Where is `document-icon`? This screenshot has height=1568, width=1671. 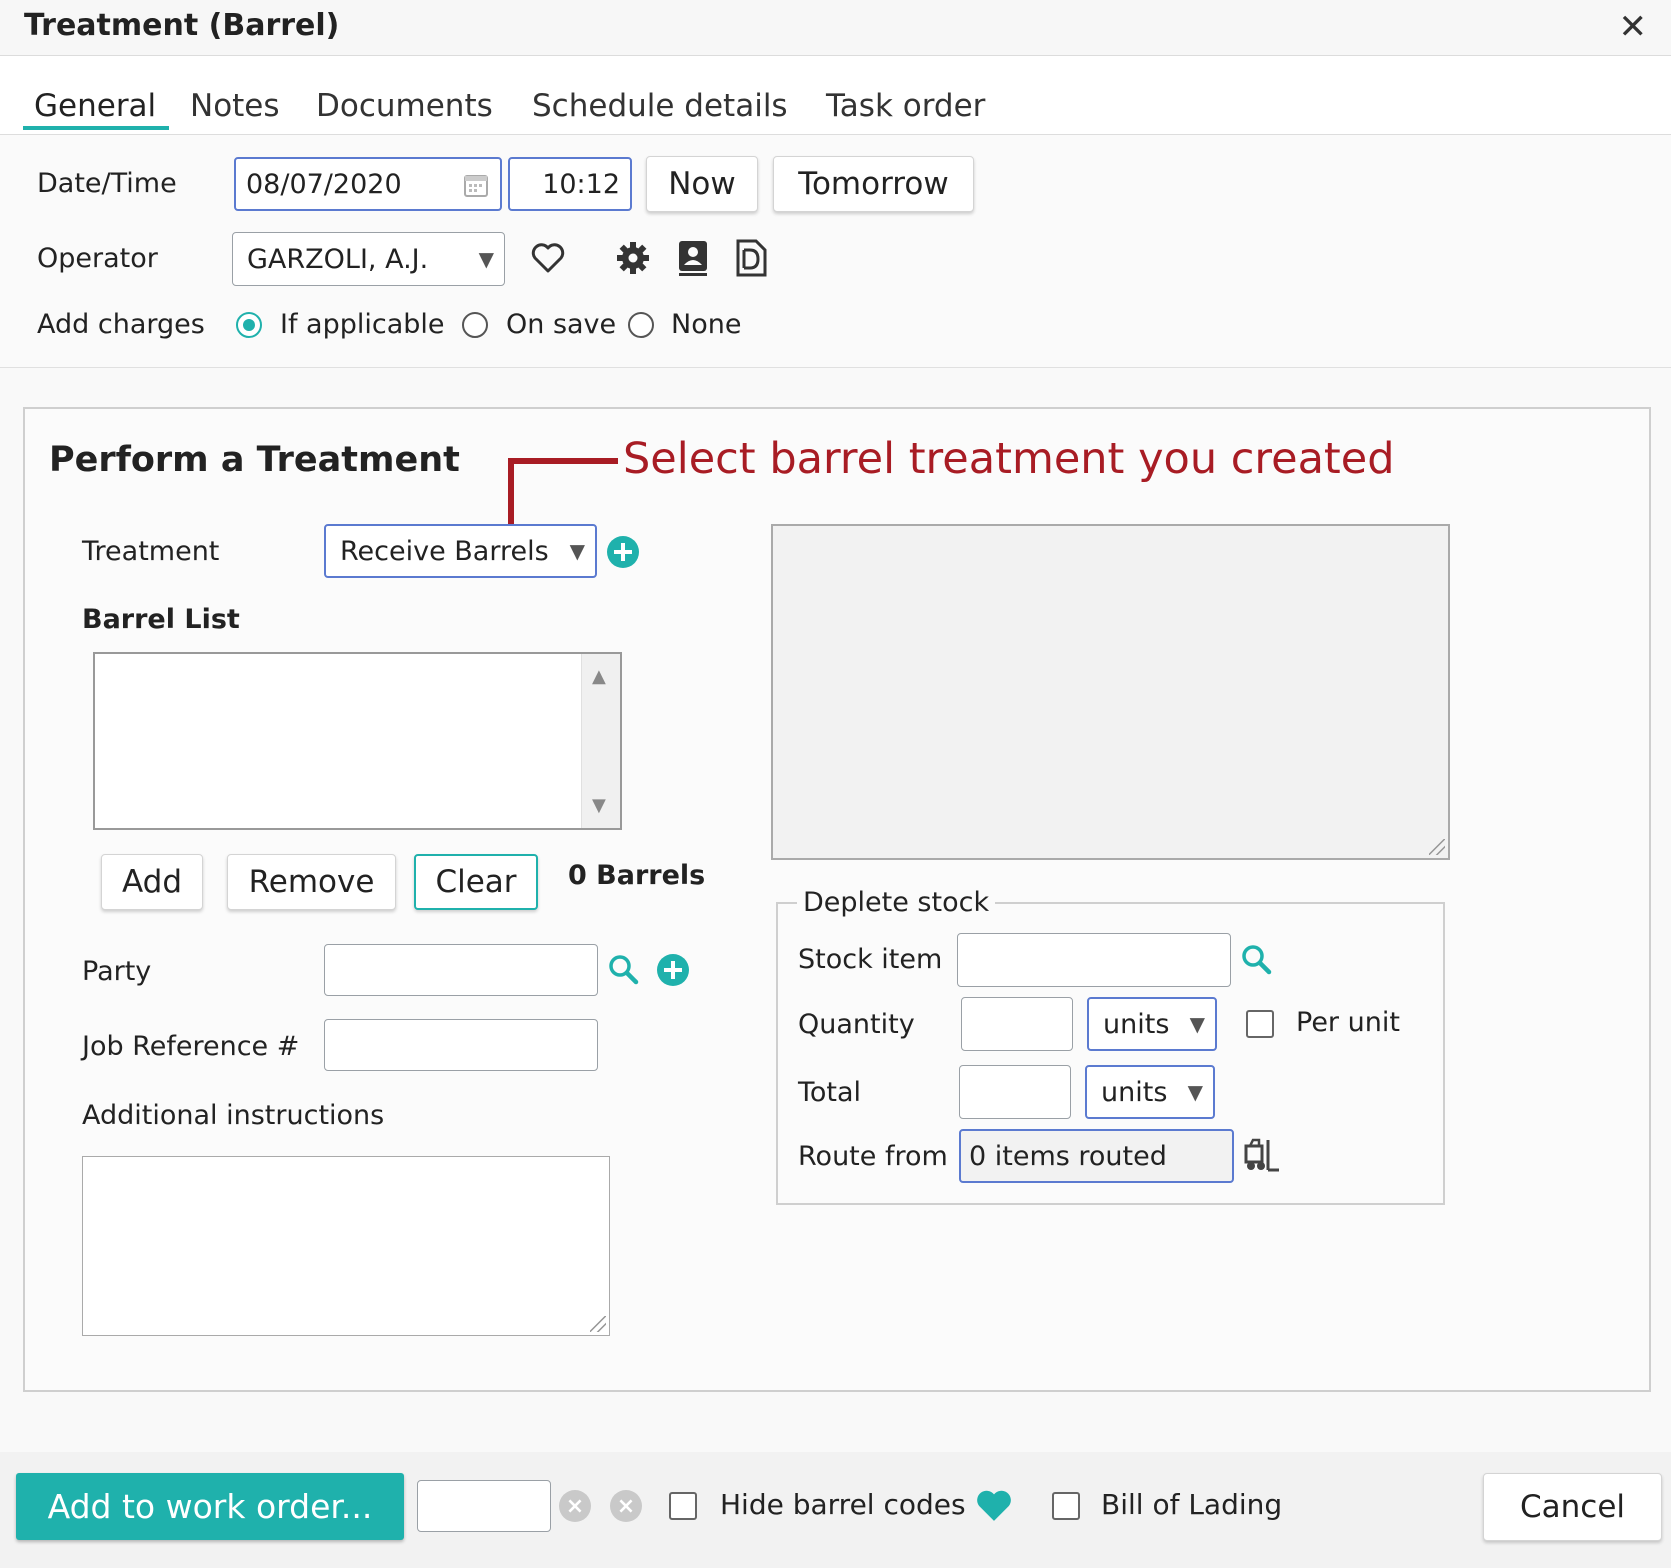
document-icon is located at coordinates (751, 258).